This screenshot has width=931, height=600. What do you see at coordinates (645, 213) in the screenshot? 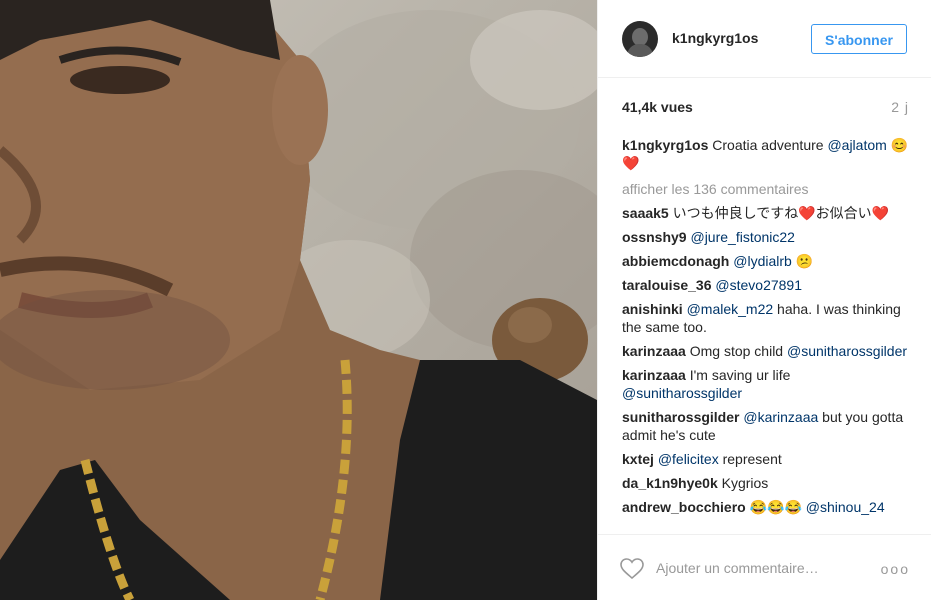
I see `comment-username: saaak5` at bounding box center [645, 213].